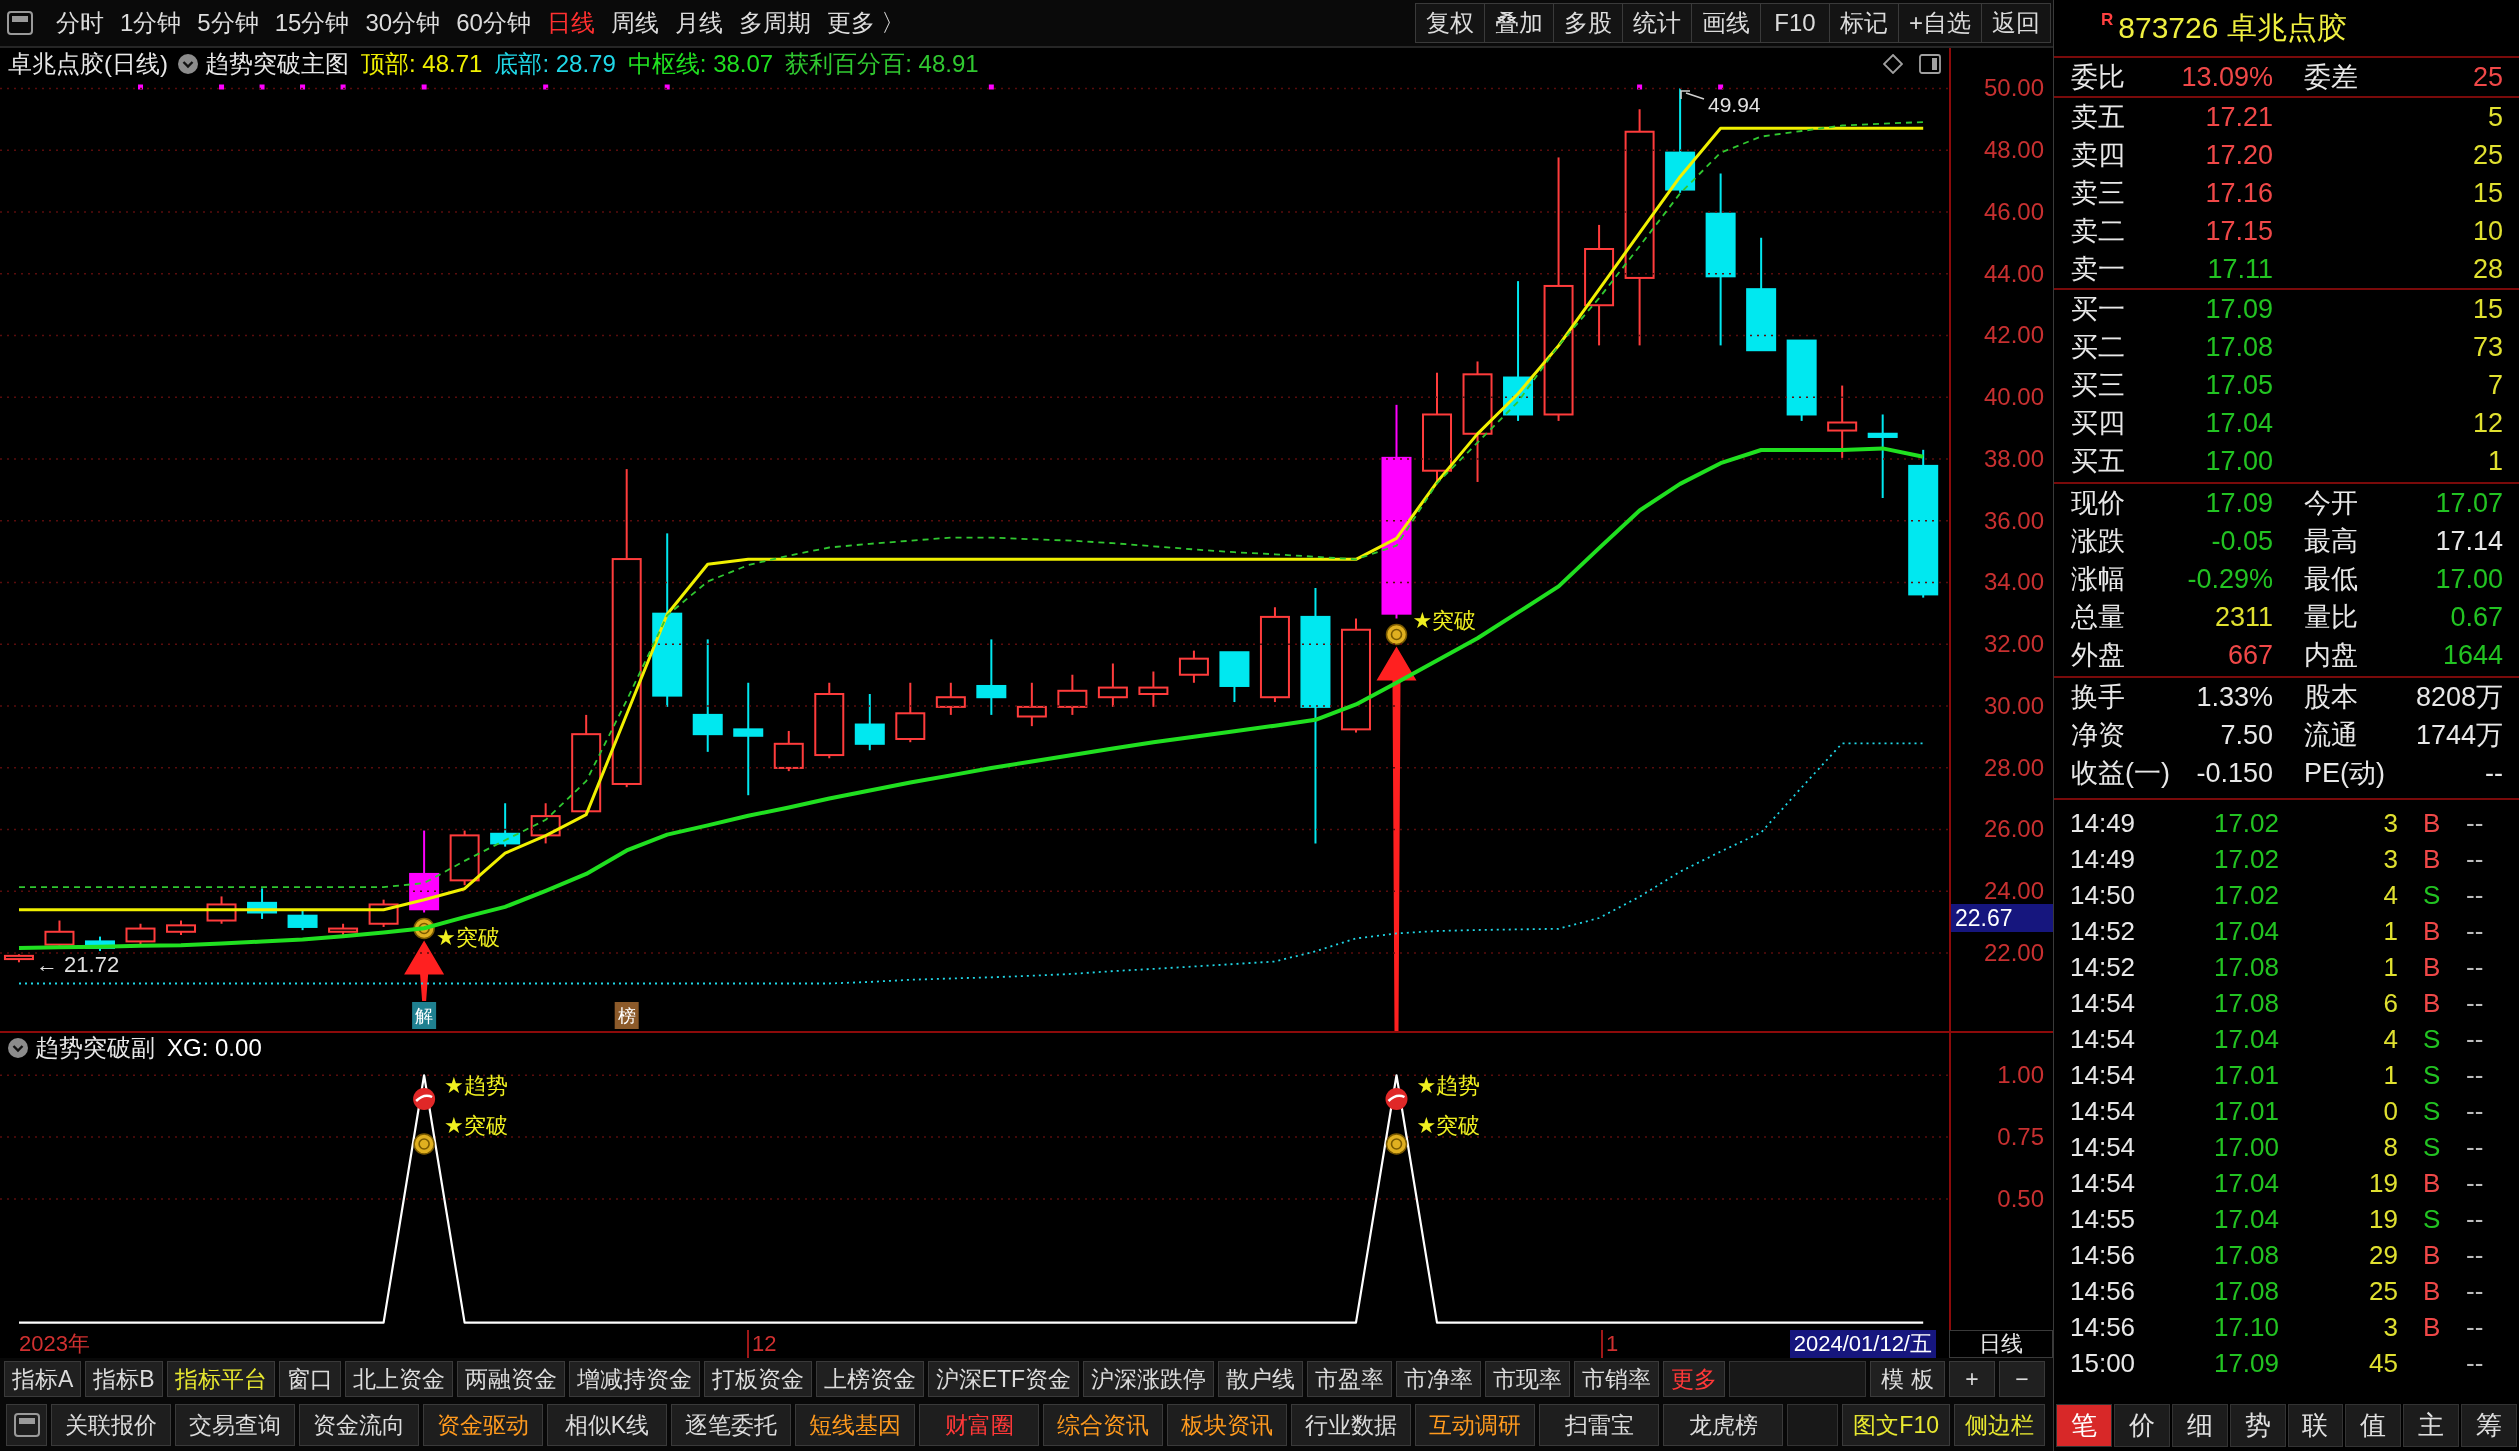 Image resolution: width=2519 pixels, height=1451 pixels. Describe the element at coordinates (570, 23) in the screenshot. I see `period-tab: 日线` at that location.